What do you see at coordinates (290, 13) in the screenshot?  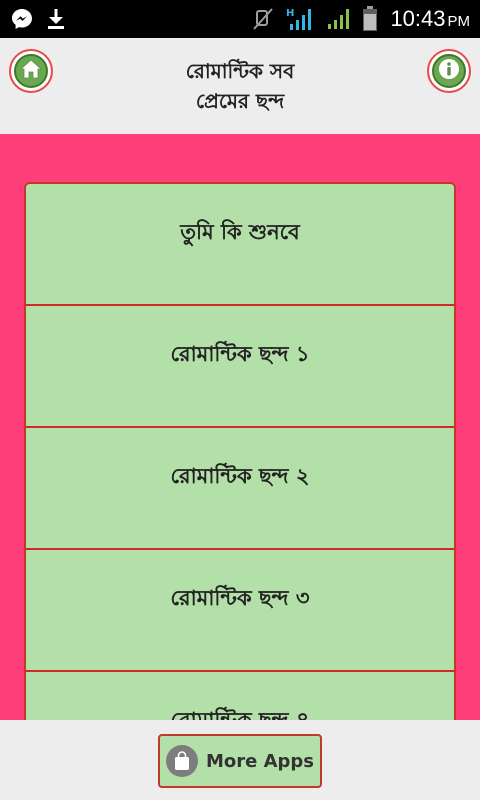 I see `network-type-label: H` at bounding box center [290, 13].